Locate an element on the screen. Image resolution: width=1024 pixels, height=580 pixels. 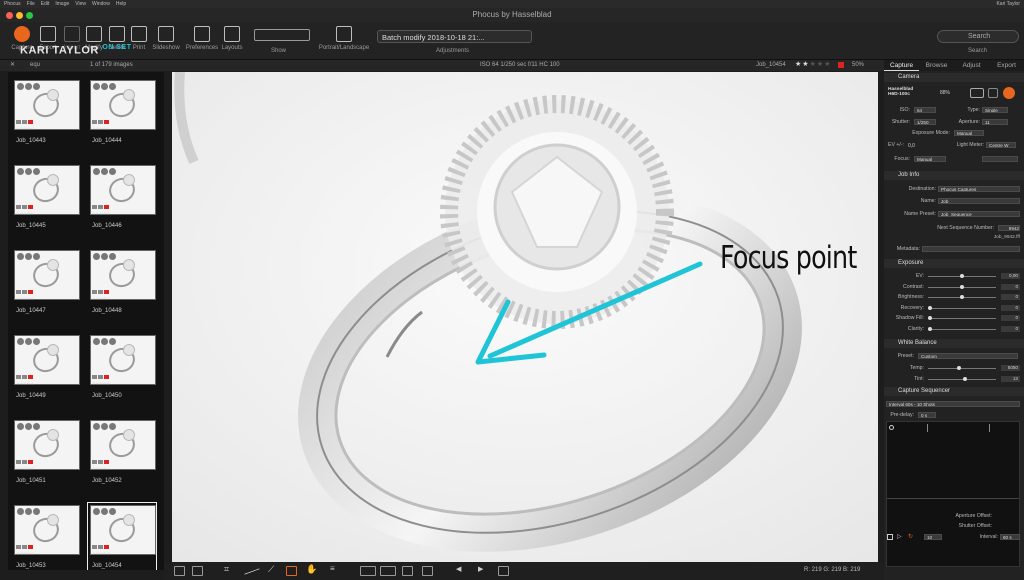
tab-browse: Browse is located at coordinates (936, 65).